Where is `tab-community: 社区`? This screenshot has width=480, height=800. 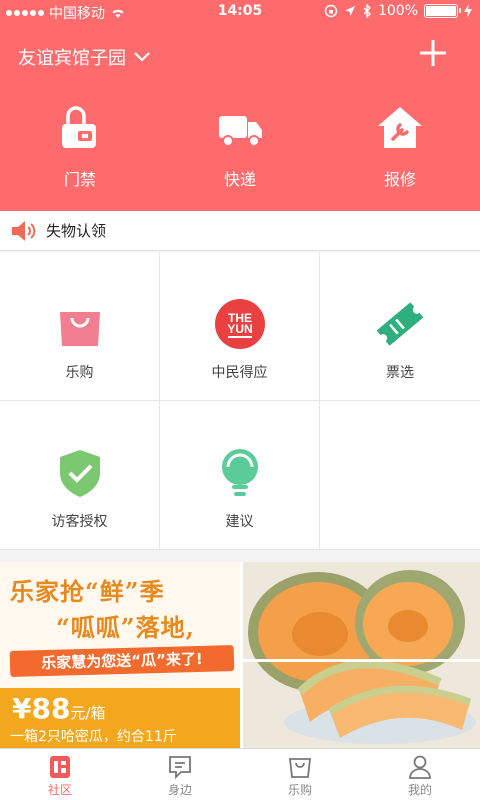
tab-community: 社区 is located at coordinates (60, 774).